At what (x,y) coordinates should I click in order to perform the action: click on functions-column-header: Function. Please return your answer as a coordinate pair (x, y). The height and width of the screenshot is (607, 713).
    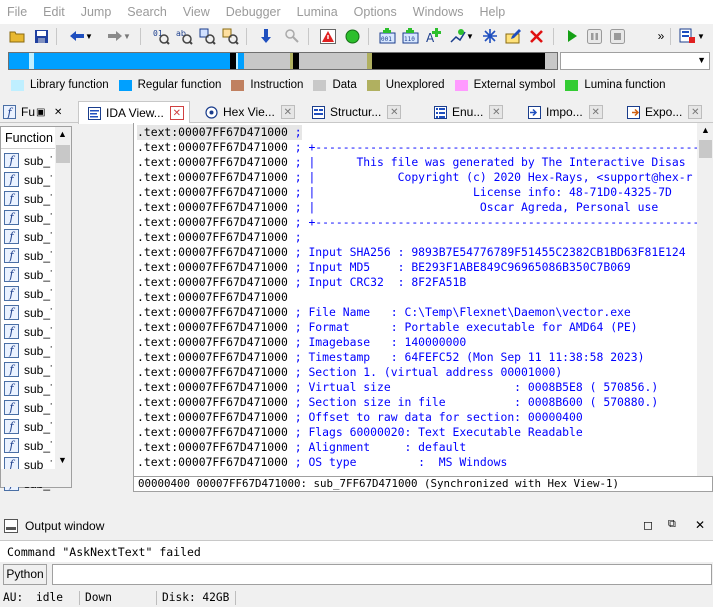
    Looking at the image, I should click on (28, 138).